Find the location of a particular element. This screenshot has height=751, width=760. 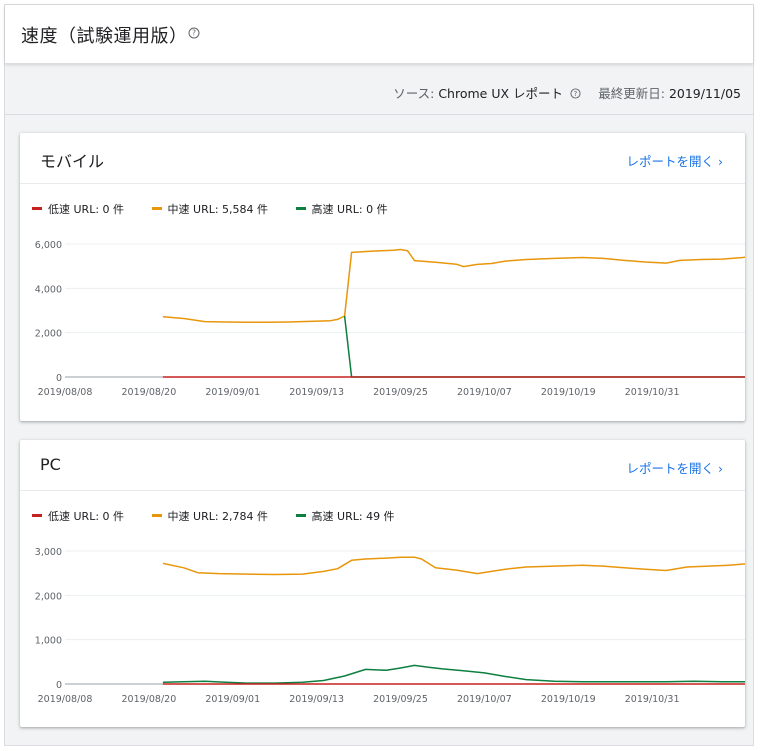

y-tick-label: 1,000 is located at coordinates (48, 641).